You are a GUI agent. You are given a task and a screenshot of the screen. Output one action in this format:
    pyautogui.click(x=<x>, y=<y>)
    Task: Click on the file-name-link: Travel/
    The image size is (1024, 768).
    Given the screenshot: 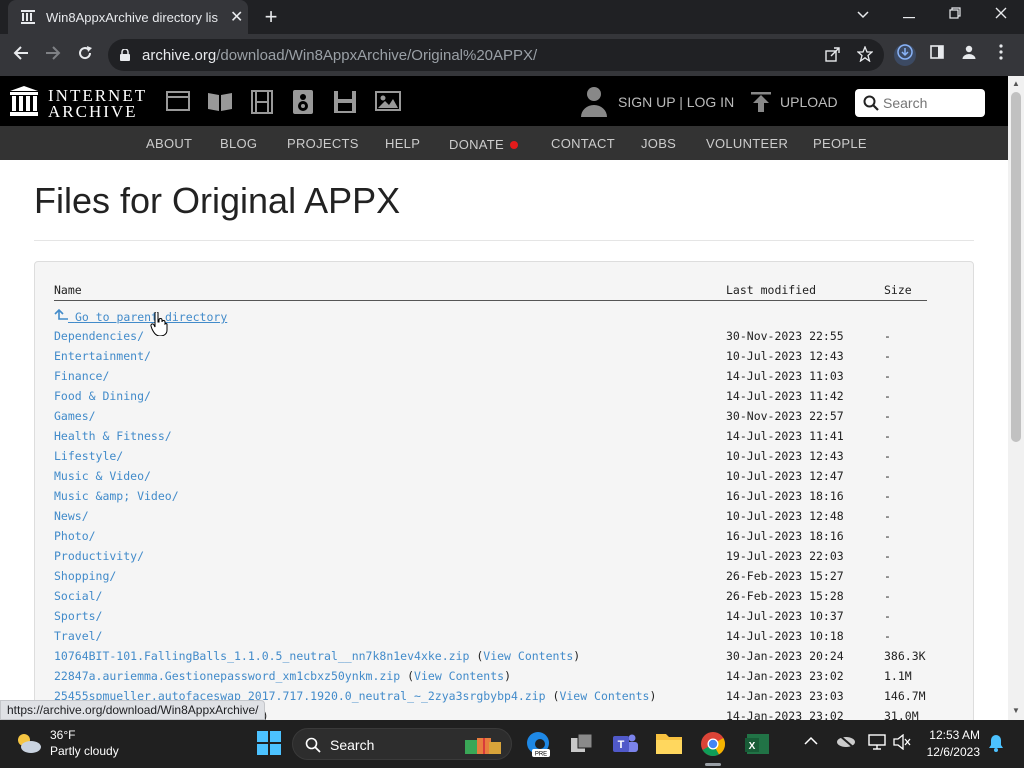 What is the action you would take?
    pyautogui.click(x=78, y=636)
    